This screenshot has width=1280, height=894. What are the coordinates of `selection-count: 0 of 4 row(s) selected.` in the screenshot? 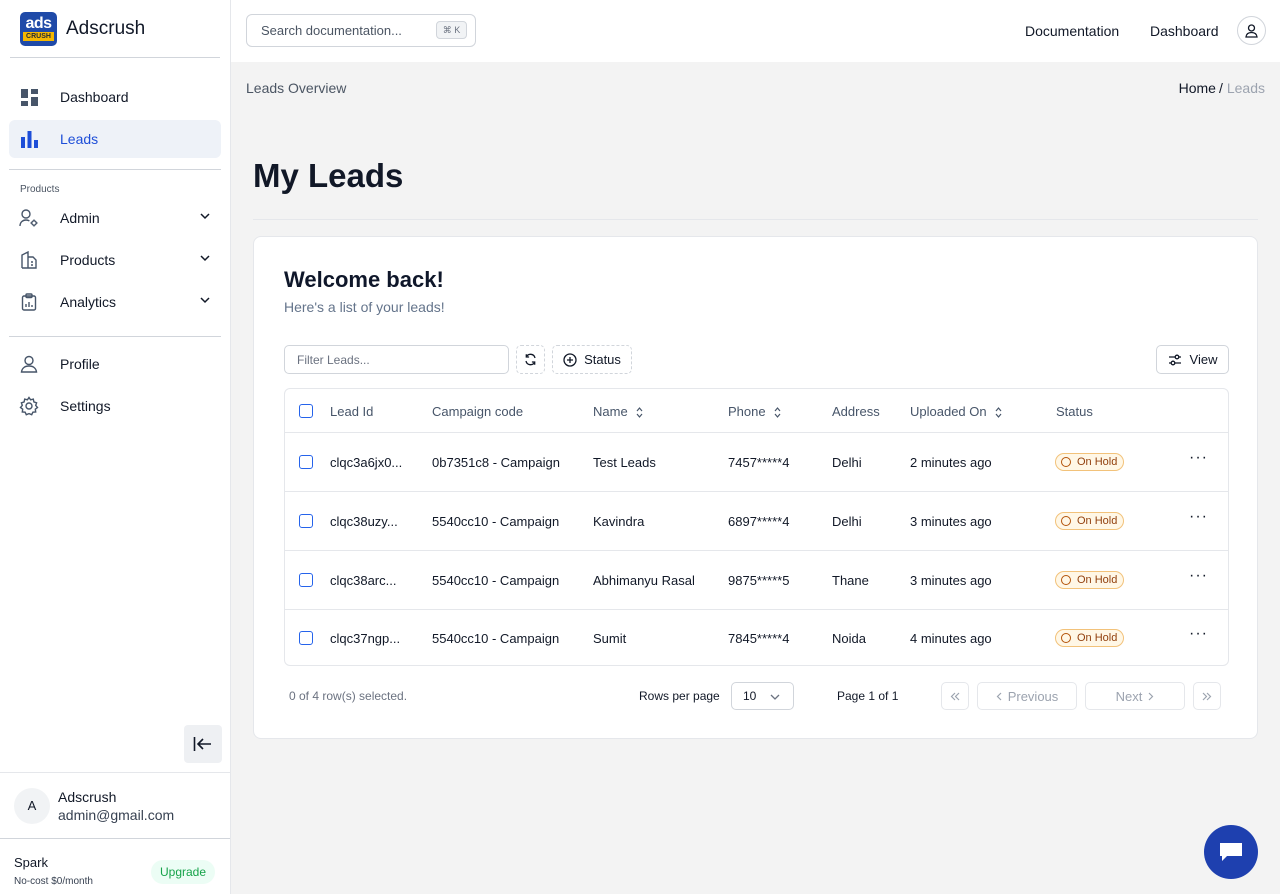 It's located at (348, 696).